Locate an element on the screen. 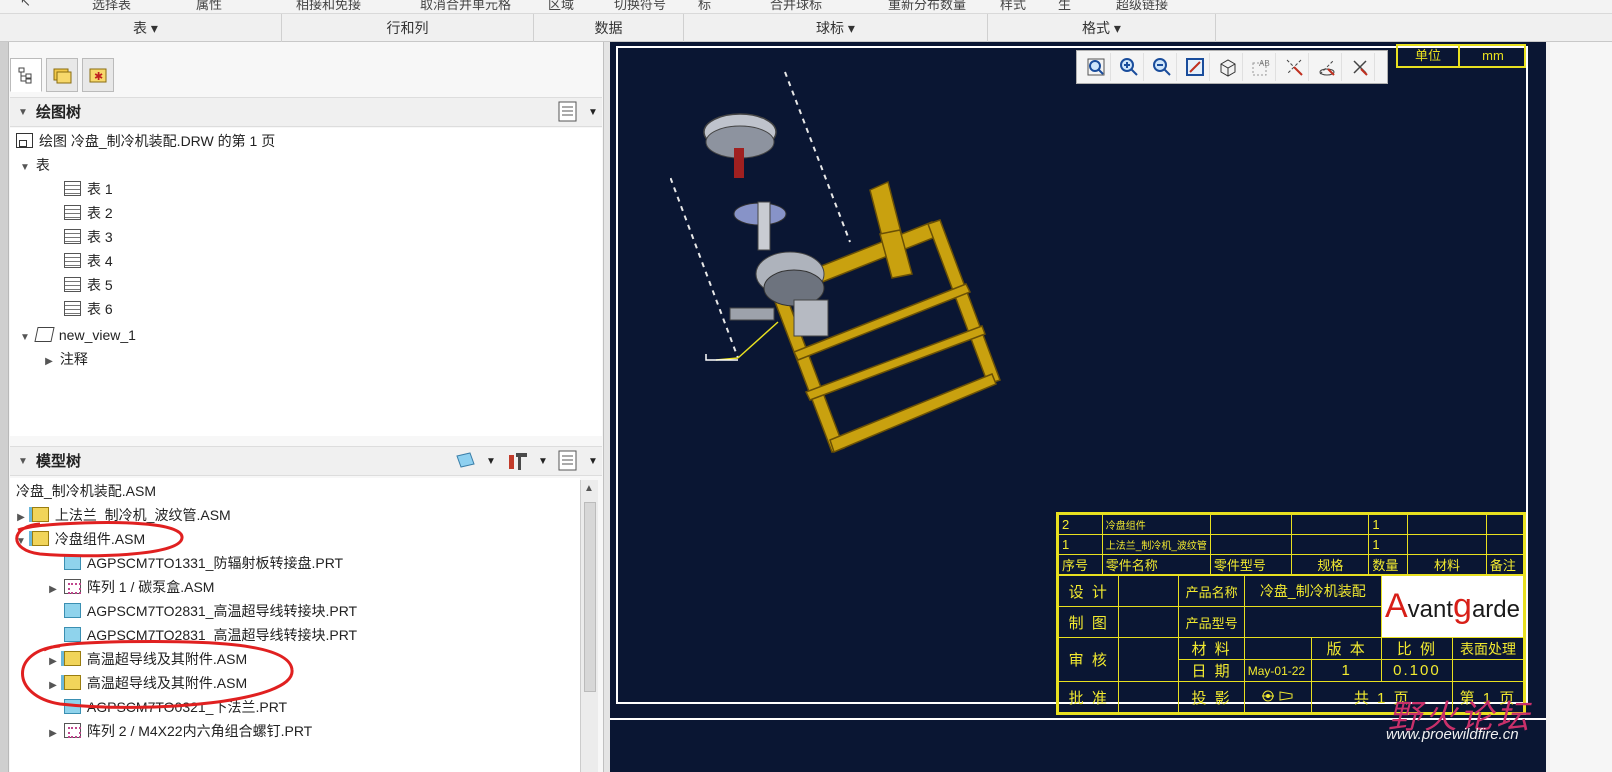  shade-icon is located at coordinates (1228, 67).